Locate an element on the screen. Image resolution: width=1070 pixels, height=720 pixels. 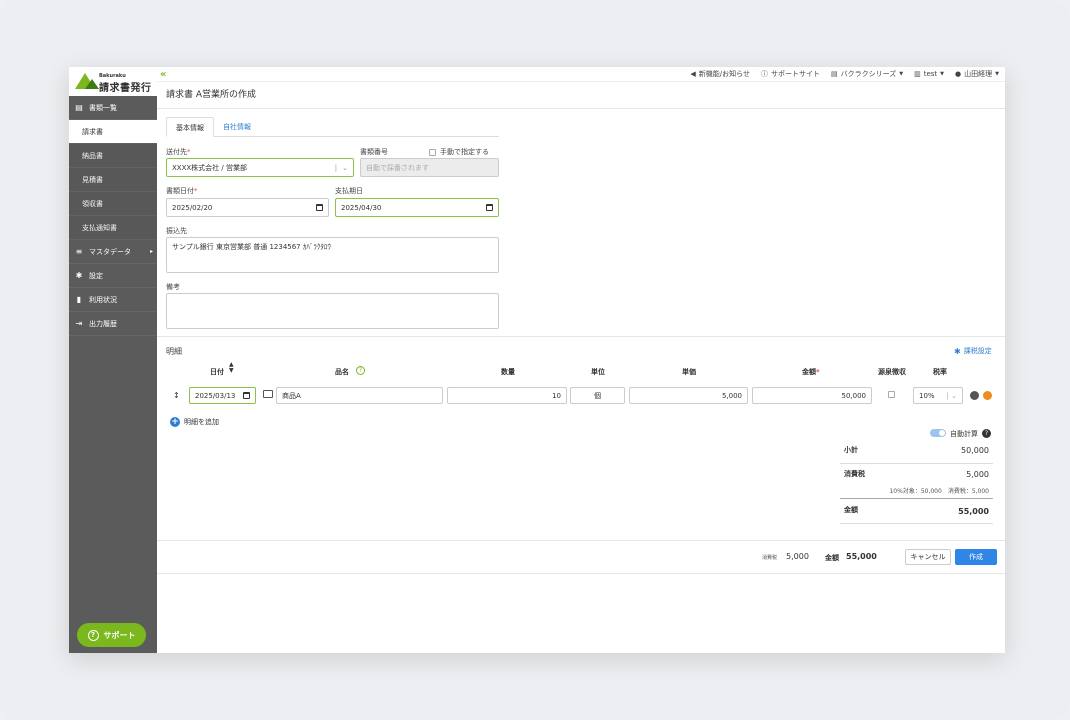
tax-settings-label: 課税設定 is located at coordinates (977, 351).